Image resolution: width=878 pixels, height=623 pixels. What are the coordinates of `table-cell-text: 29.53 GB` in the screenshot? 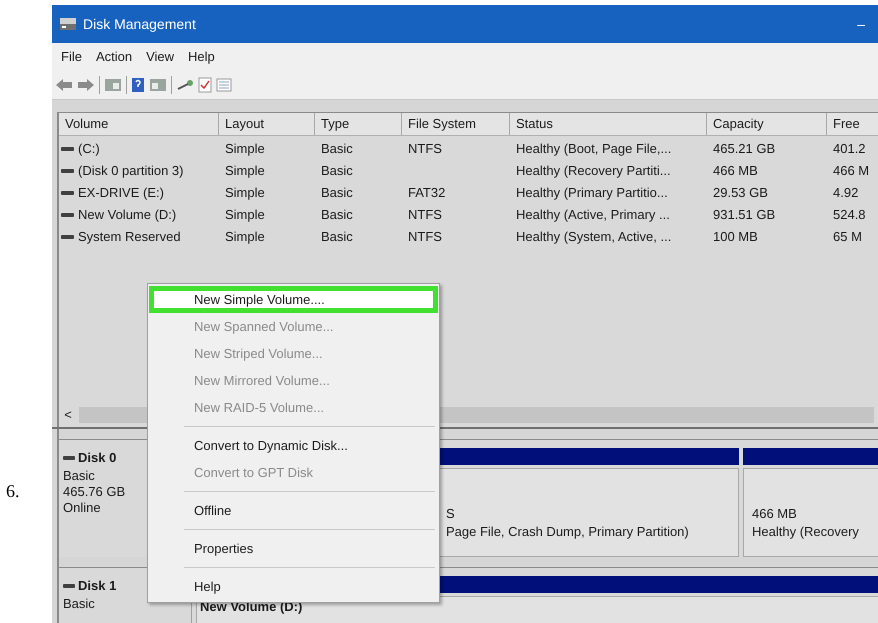 It's located at (740, 193).